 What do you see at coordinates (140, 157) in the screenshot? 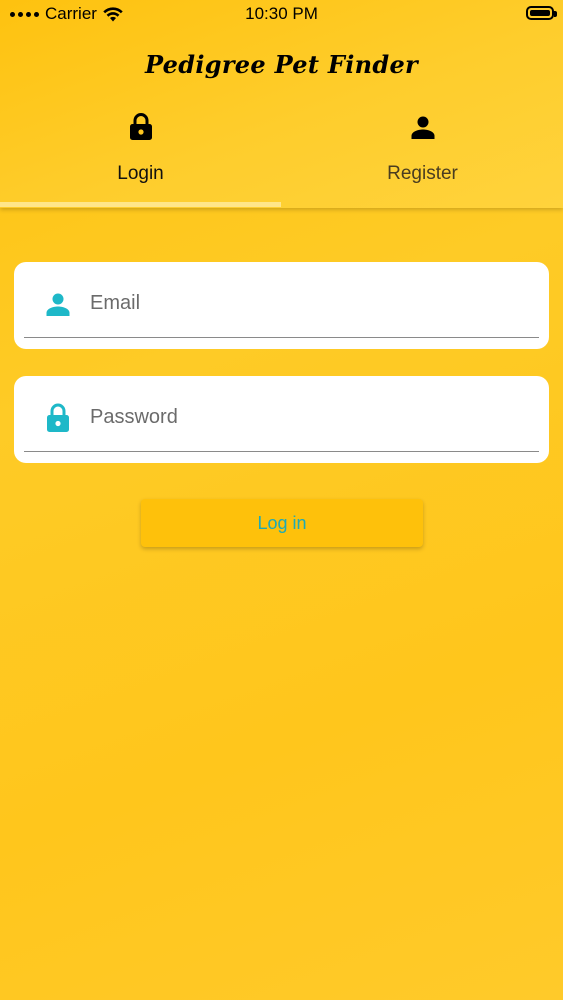
I see `tab-login: Login` at bounding box center [140, 157].